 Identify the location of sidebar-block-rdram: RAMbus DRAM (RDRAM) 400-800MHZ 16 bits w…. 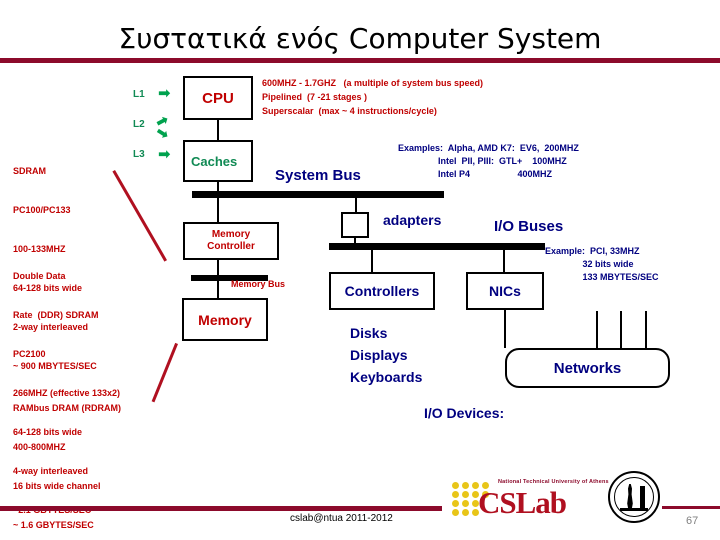
(67, 458).